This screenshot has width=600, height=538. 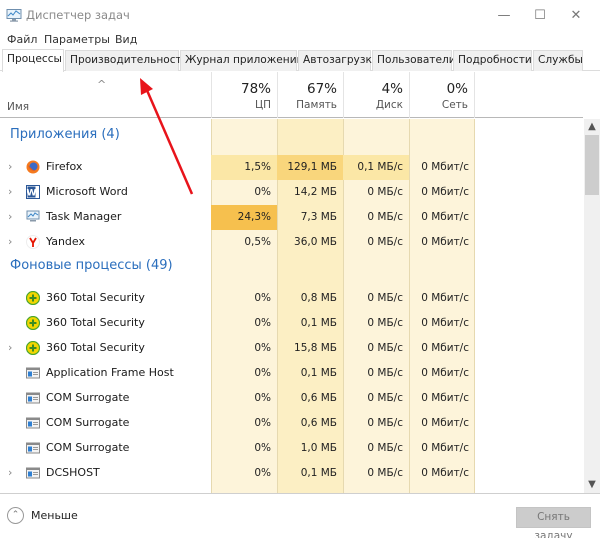 I want to click on process-name: Task Manager, so click(x=84, y=216).